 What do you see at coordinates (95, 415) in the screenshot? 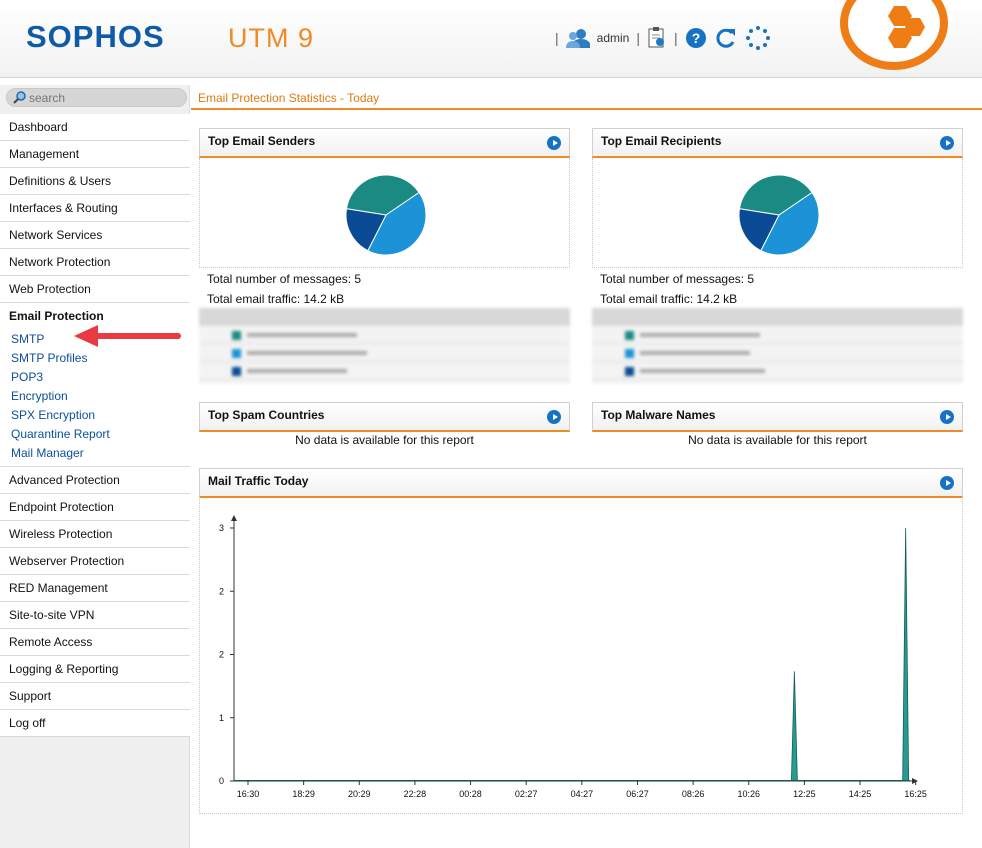
I see `subnav-spx-encryption: SPX Encryption` at bounding box center [95, 415].